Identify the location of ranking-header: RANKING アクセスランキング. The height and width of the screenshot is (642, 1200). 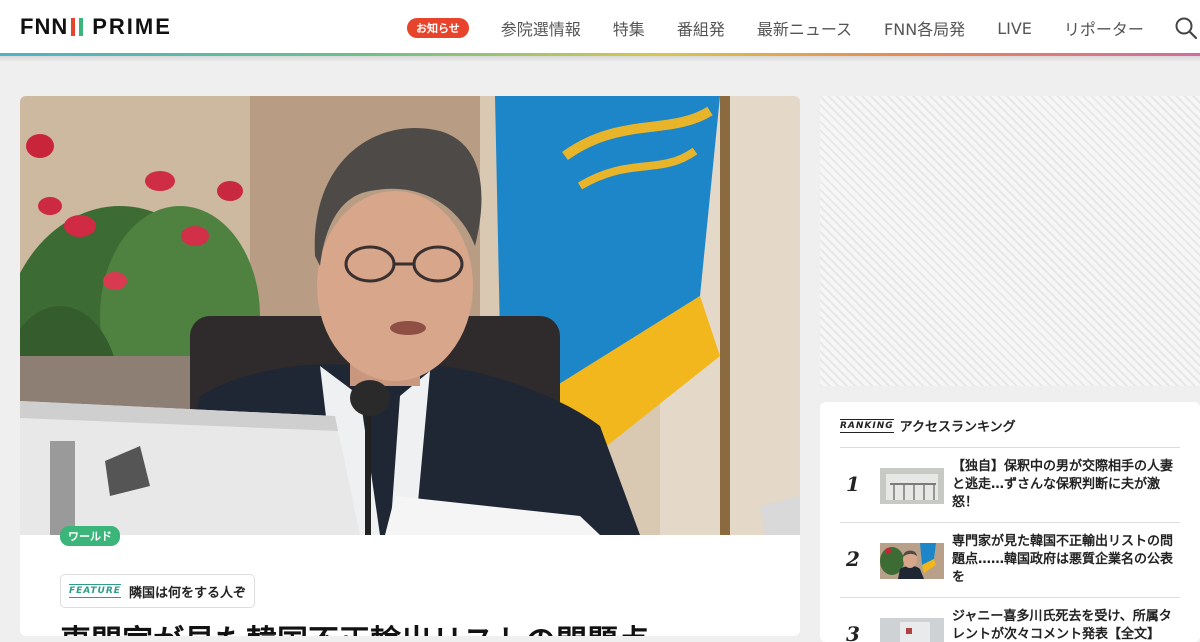
(928, 425).